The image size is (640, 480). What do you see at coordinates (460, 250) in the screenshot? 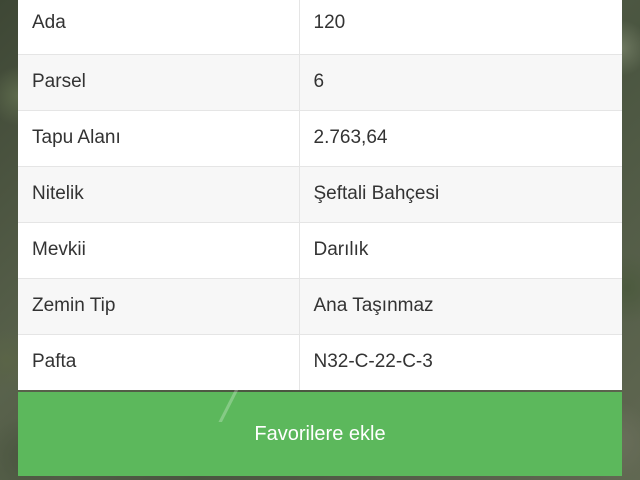
I see `row-value: Darılık` at bounding box center [460, 250].